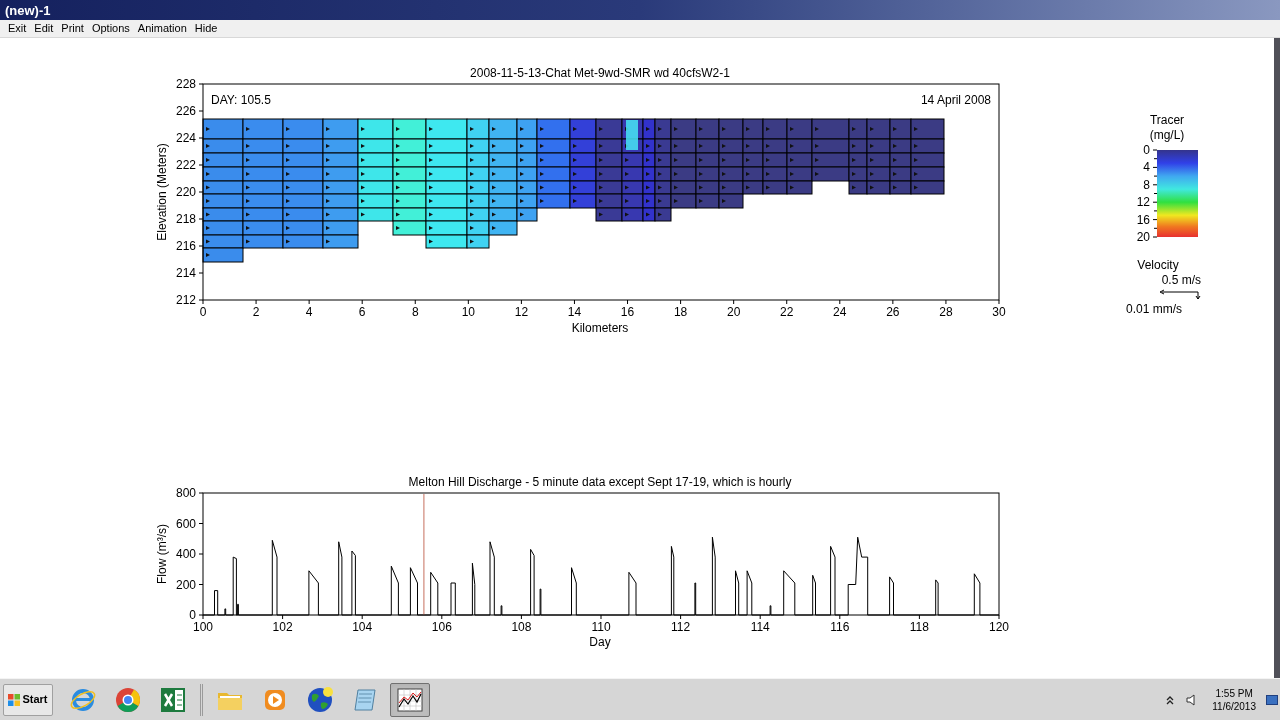 Image resolution: width=1280 pixels, height=720 pixels. What do you see at coordinates (574, 312) in the screenshot?
I see `axis-tick-label: 14` at bounding box center [574, 312].